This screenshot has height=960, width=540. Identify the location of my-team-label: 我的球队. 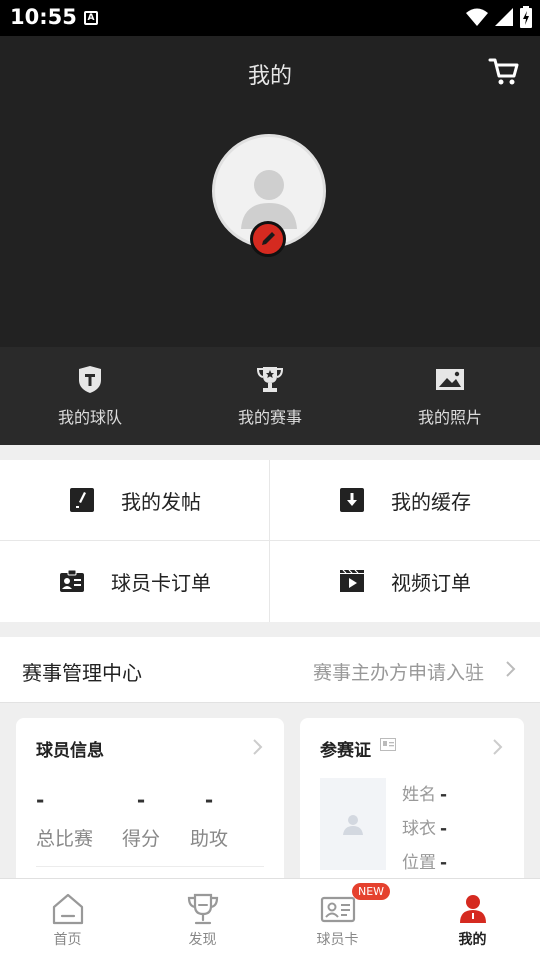
(89, 417).